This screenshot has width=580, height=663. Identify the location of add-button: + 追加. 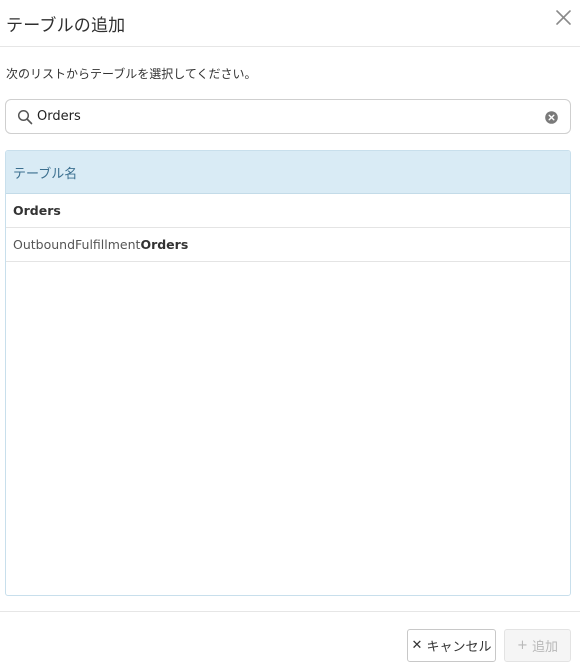
(537, 645).